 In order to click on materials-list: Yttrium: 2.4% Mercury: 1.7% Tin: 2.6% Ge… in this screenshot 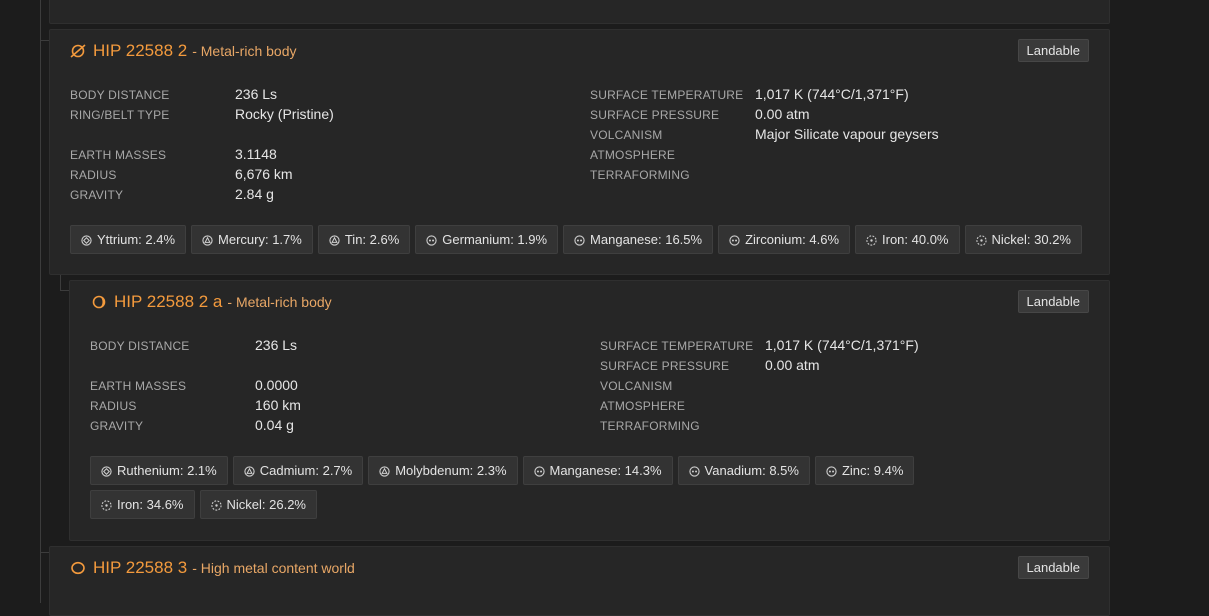, I will do `click(580, 239)`.